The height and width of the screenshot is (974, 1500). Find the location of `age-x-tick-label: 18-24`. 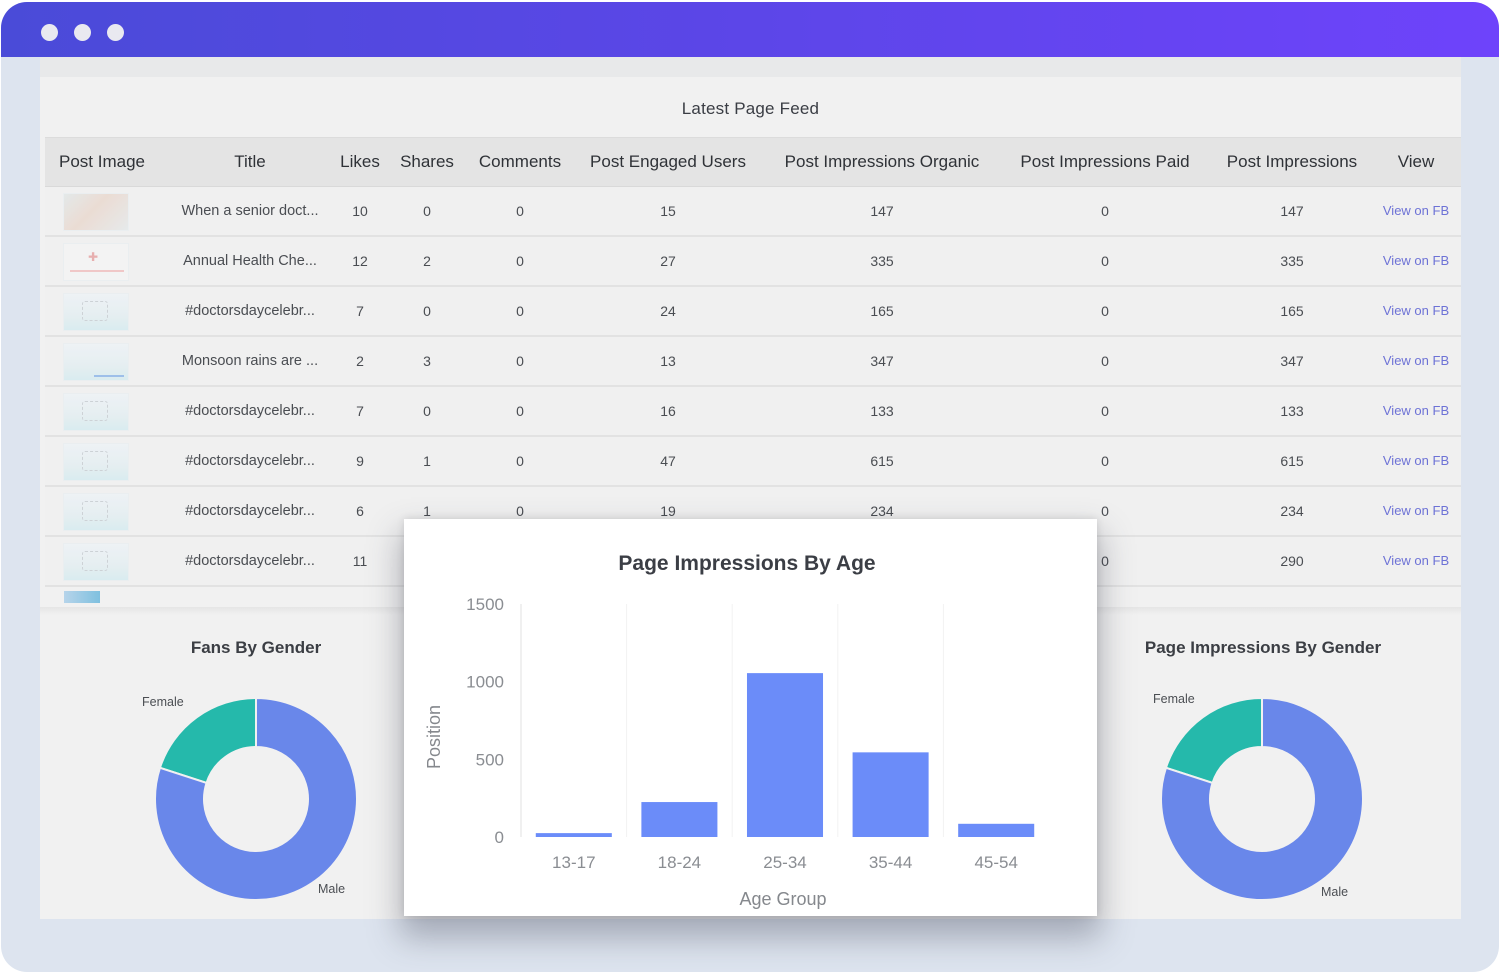

age-x-tick-label: 18-24 is located at coordinates (679, 862).